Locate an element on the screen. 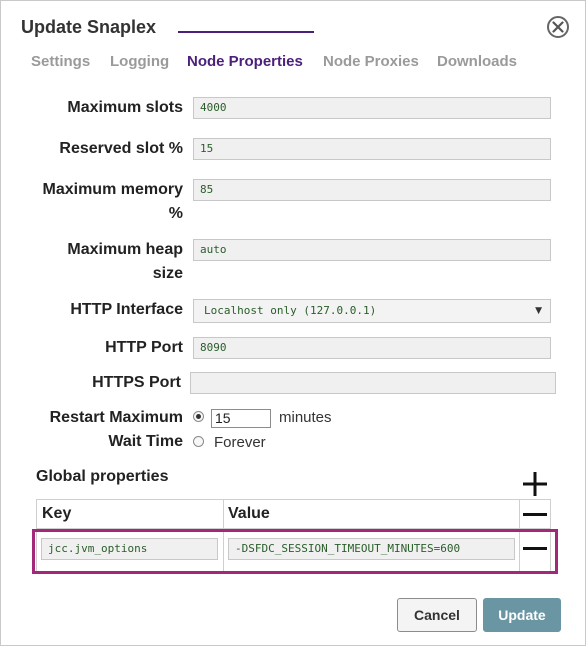 Image resolution: width=586 pixels, height=646 pixels. restart-wait-label-line1: Restart Maximum is located at coordinates (116, 417).